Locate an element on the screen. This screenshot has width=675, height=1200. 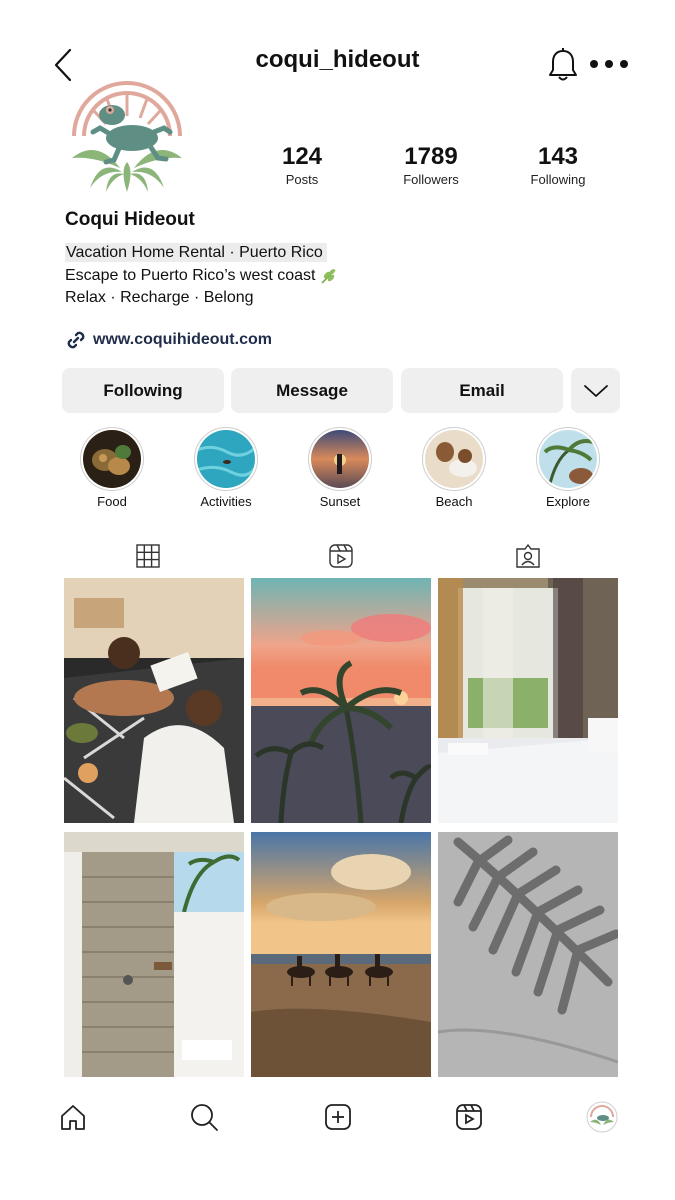
tab-posts-grid is located at coordinates (148, 556).